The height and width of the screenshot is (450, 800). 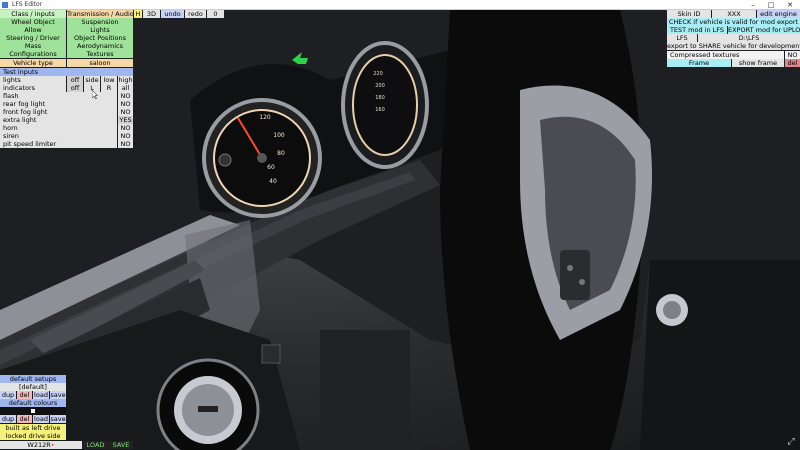 What do you see at coordinates (792, 63) in the screenshot?
I see `frame-delete-button: del` at bounding box center [792, 63].